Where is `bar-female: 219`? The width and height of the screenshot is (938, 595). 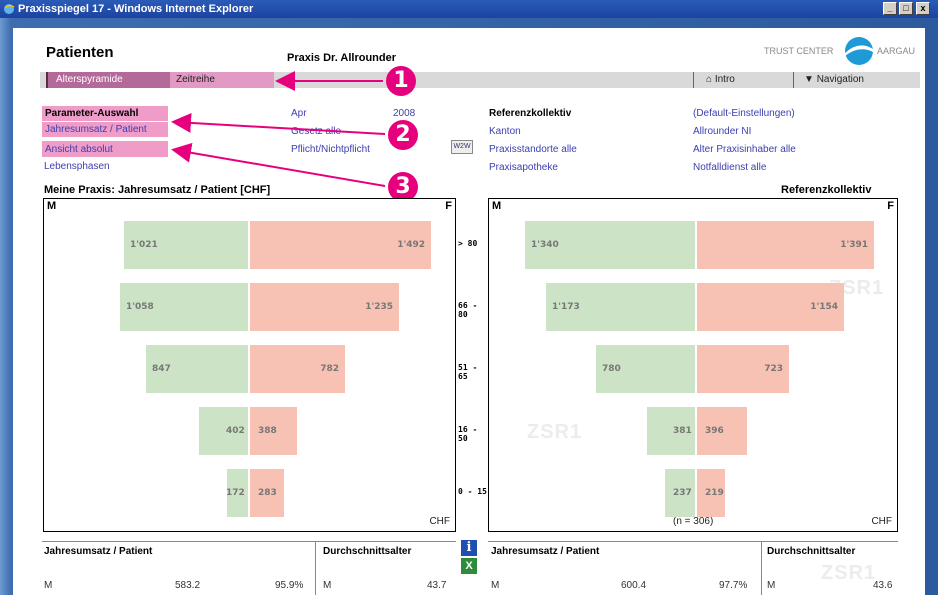 bar-female: 219 is located at coordinates (711, 493).